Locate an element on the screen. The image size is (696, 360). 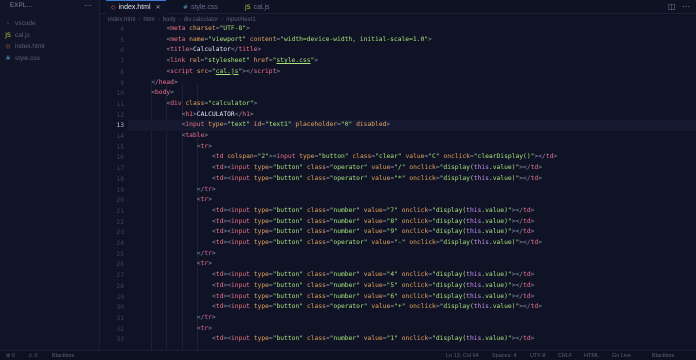
file-type-icon: ◇ is located at coordinates (113, 7).